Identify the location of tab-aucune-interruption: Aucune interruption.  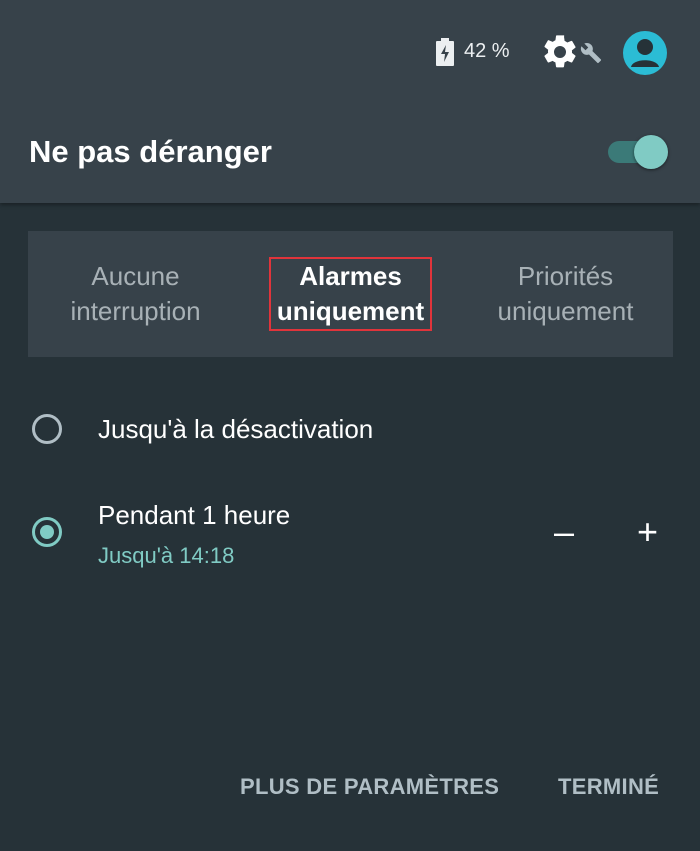
(135, 294).